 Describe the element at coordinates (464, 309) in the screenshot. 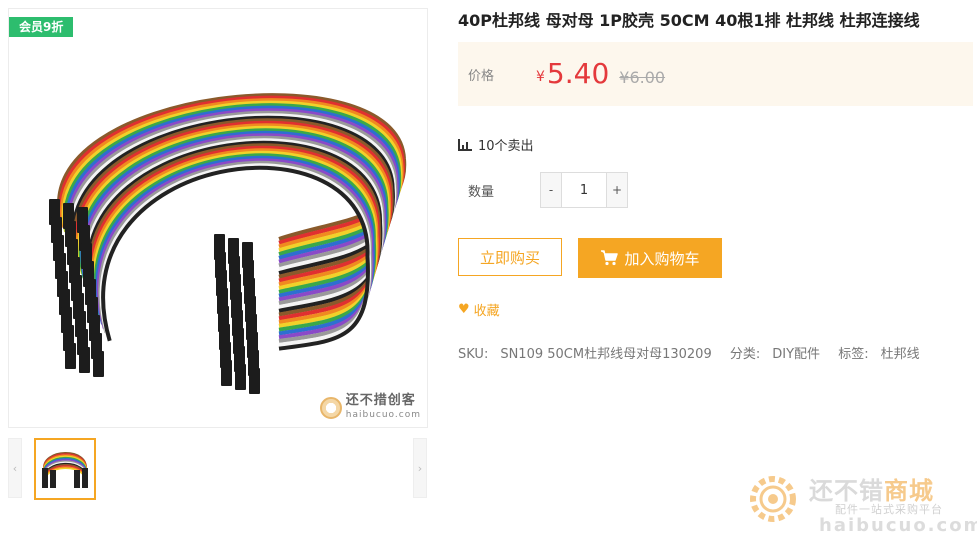

I see `heart-icon: ♥` at that location.